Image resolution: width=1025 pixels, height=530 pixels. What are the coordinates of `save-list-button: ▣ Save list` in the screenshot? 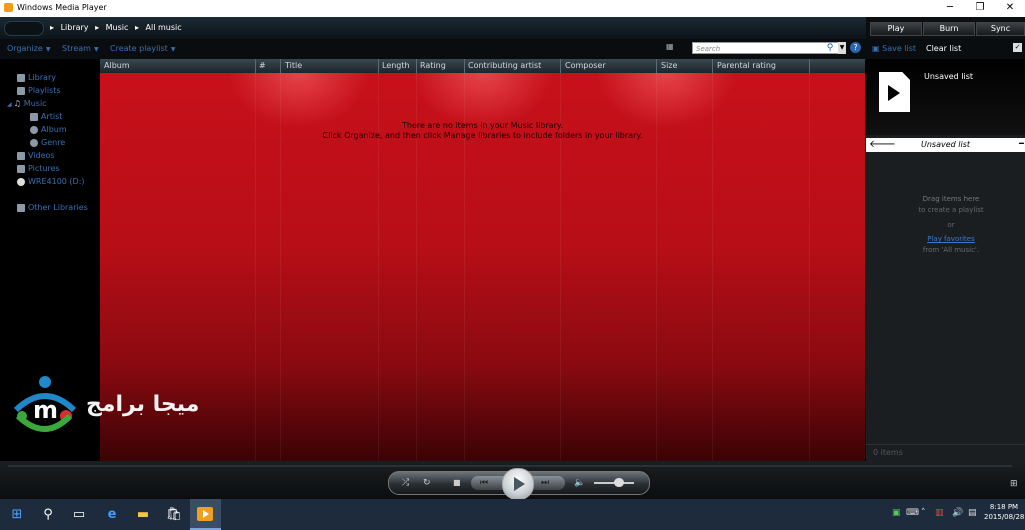 It's located at (894, 48).